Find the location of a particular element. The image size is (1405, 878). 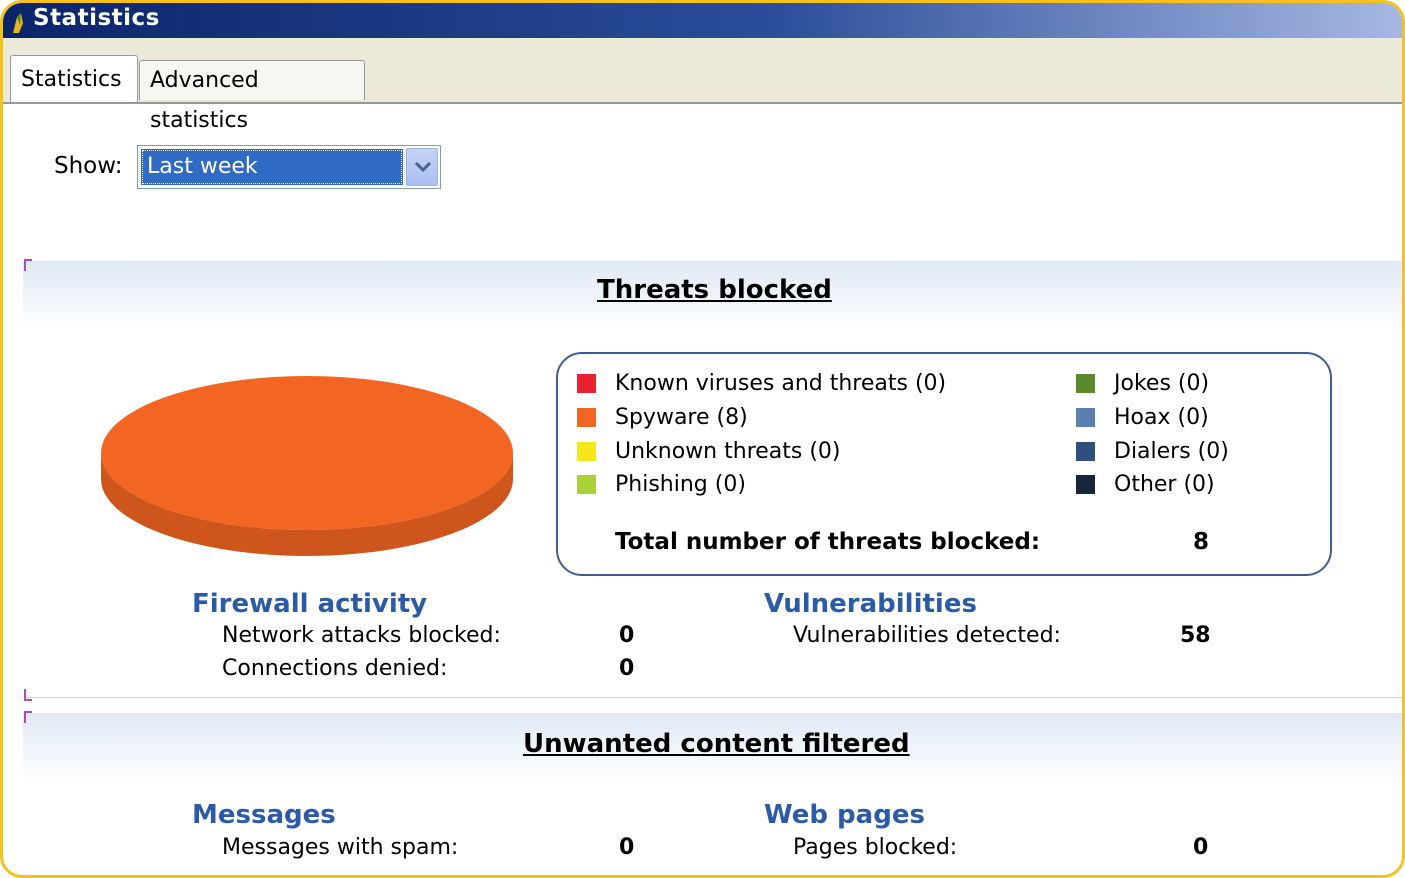

total-threats-label: Total number of threats blocked: is located at coordinates (828, 542).